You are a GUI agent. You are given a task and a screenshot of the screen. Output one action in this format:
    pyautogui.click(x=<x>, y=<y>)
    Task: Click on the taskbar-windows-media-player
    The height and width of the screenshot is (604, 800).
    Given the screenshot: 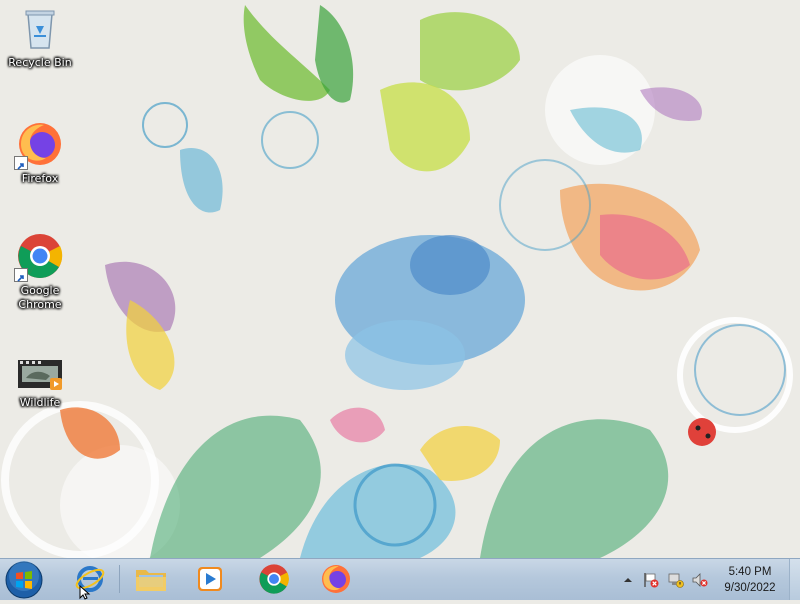 What is the action you would take?
    pyautogui.click(x=210, y=579)
    